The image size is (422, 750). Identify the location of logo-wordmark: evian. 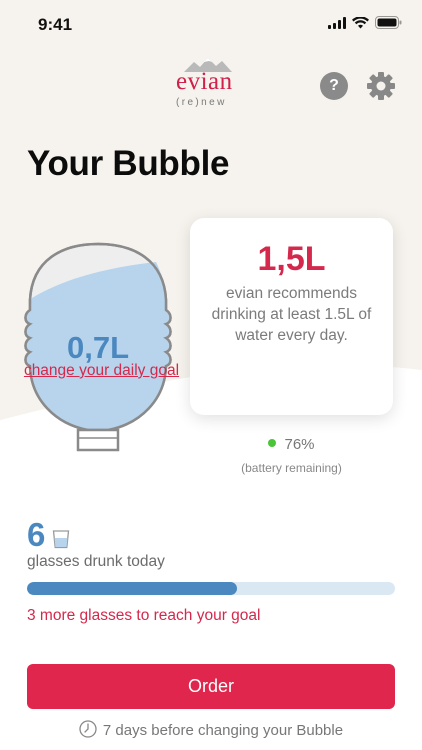
(204, 81).